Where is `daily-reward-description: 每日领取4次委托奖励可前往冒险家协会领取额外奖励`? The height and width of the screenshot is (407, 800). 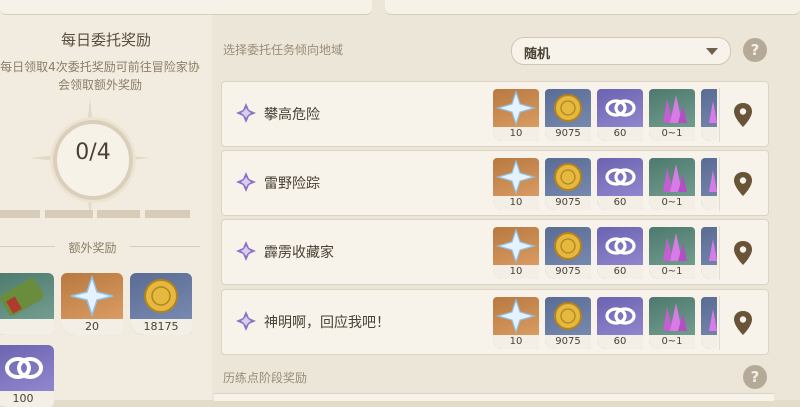
daily-reward-description: 每日领取4次委托奖励可前往冒险家协会领取额外奖励 is located at coordinates (100, 76).